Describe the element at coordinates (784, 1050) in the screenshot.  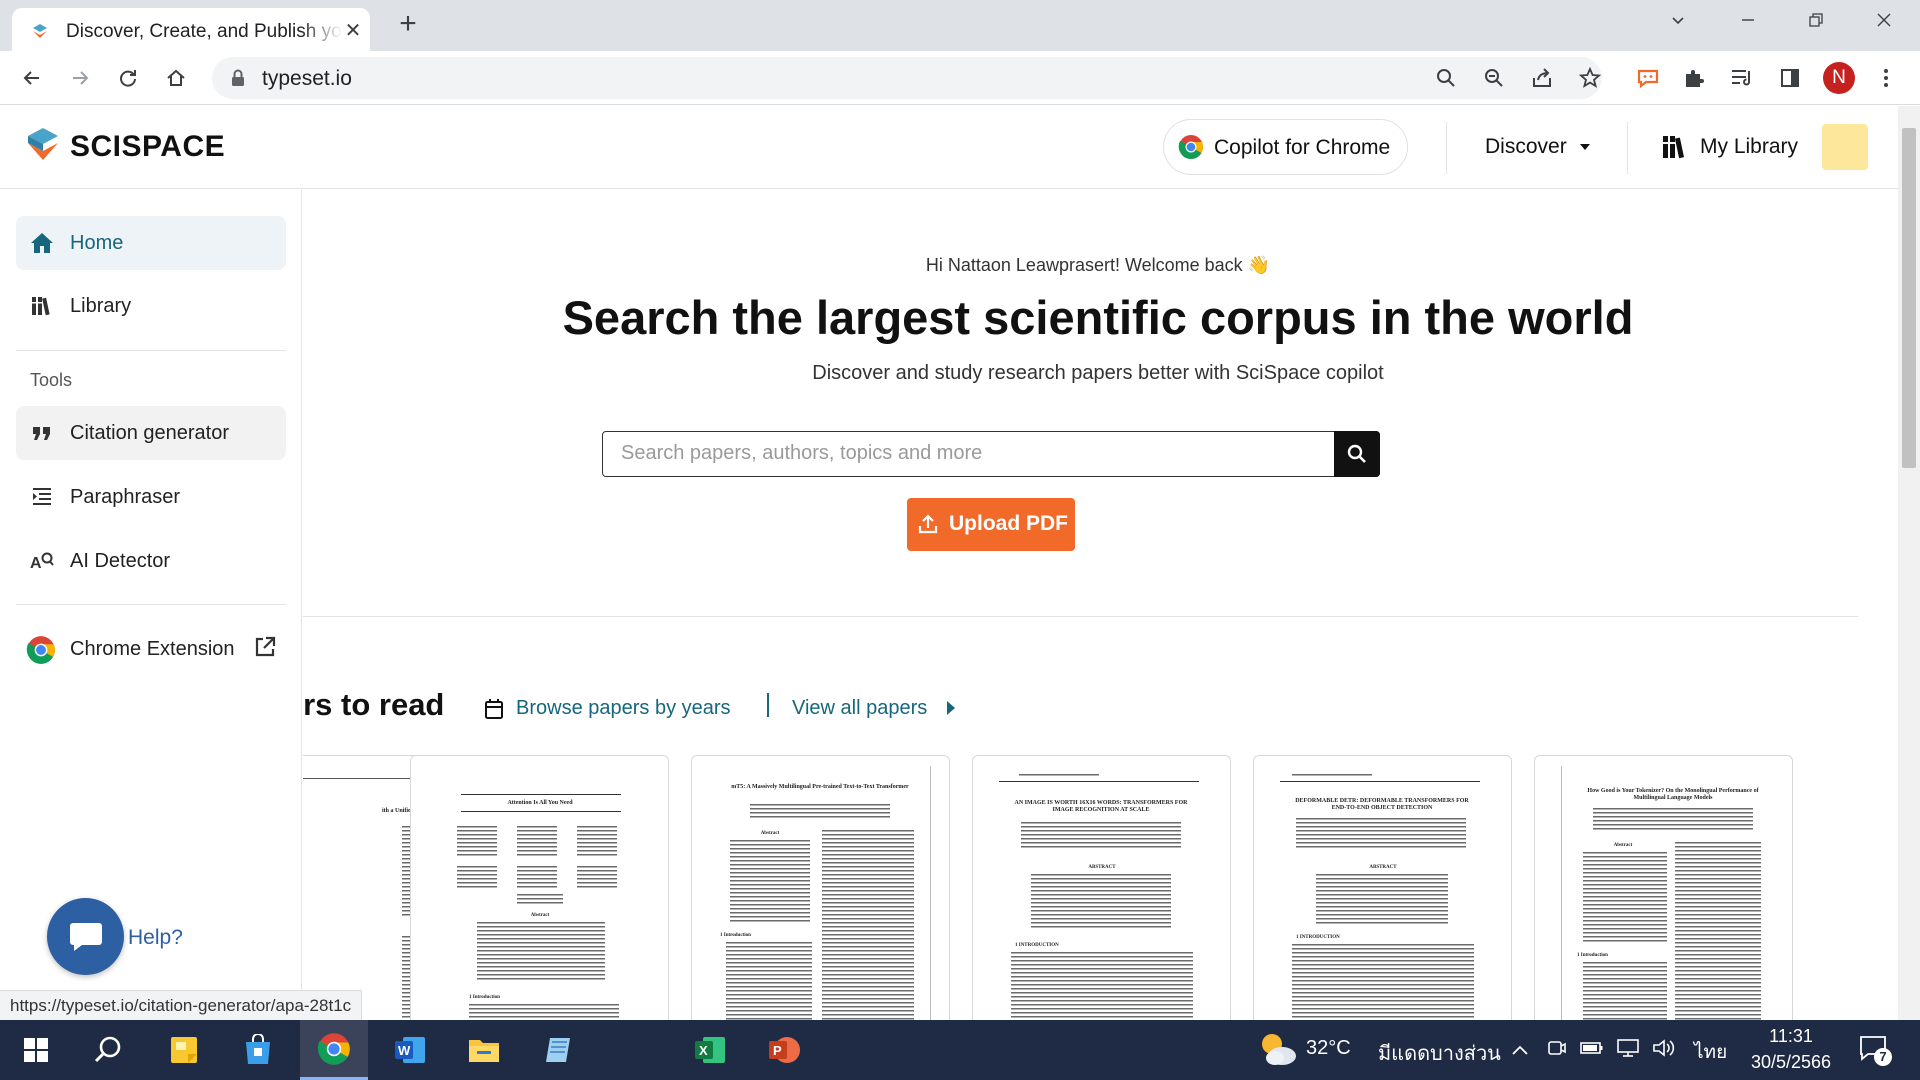
I see `powerpoint-app-icon: P` at that location.